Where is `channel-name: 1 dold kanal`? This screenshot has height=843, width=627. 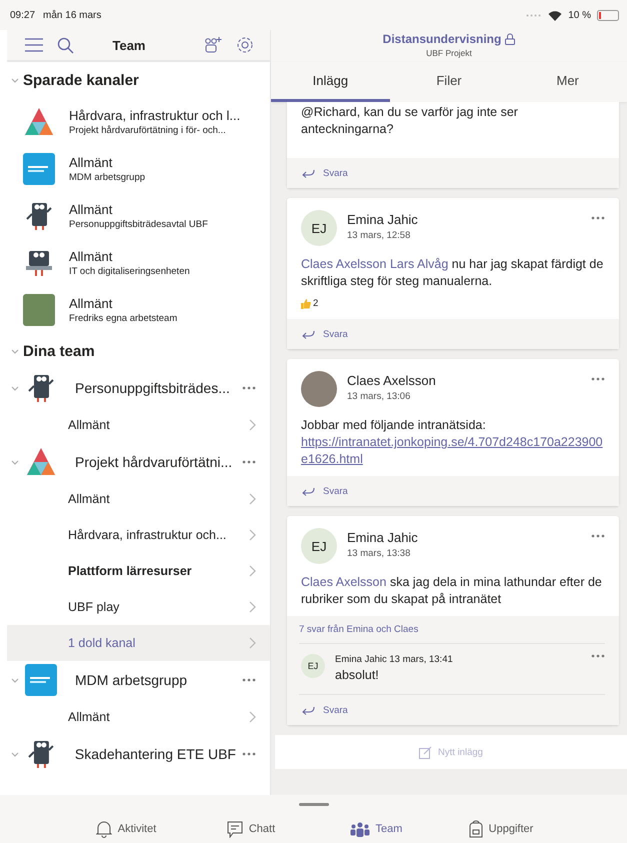 channel-name: 1 dold kanal is located at coordinates (102, 643).